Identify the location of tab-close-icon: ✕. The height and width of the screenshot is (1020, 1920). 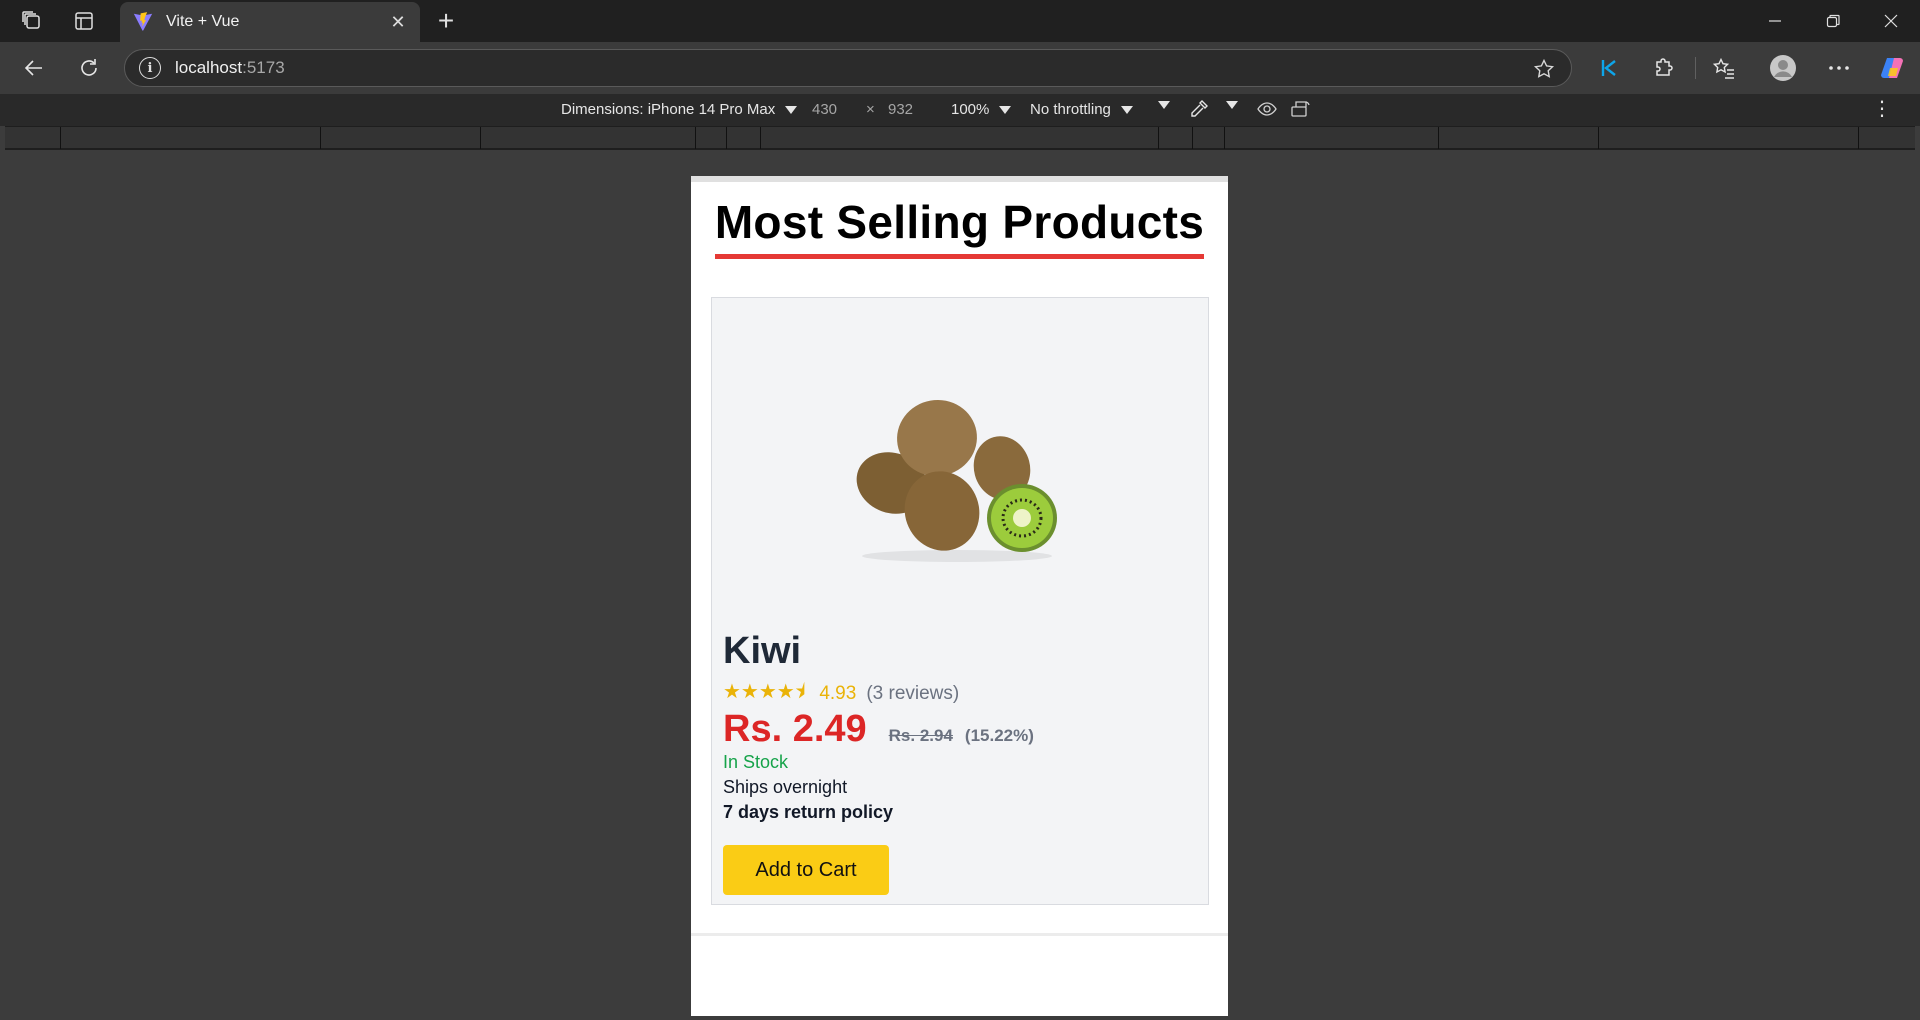
(398, 22).